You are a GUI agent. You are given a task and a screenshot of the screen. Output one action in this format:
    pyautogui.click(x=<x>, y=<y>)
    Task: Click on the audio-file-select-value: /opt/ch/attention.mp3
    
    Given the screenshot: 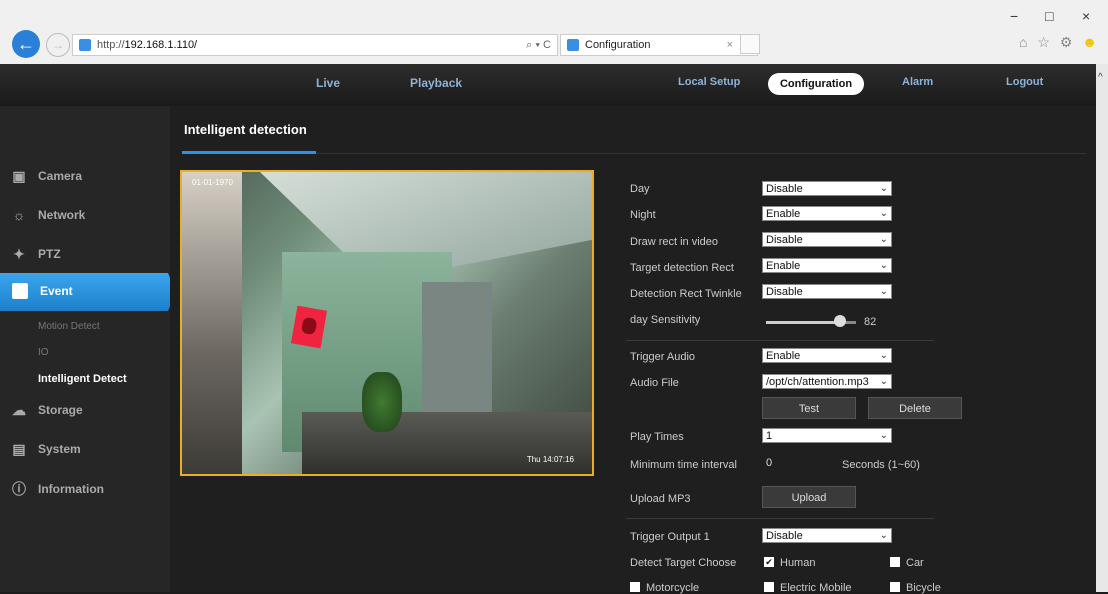 What is the action you would take?
    pyautogui.click(x=817, y=382)
    